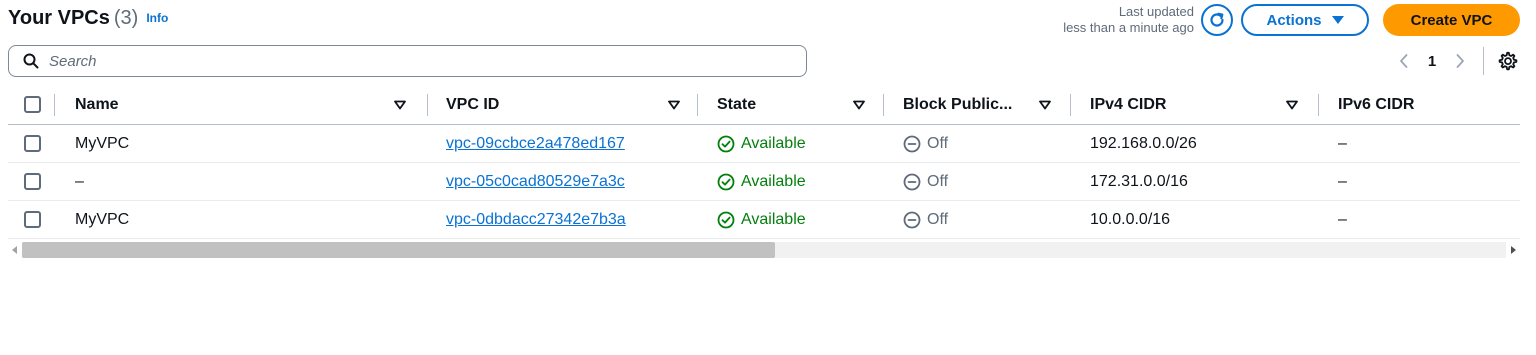 The width and height of the screenshot is (1536, 355). What do you see at coordinates (1513, 250) in the screenshot?
I see `scroll-right-arrow-icon` at bounding box center [1513, 250].